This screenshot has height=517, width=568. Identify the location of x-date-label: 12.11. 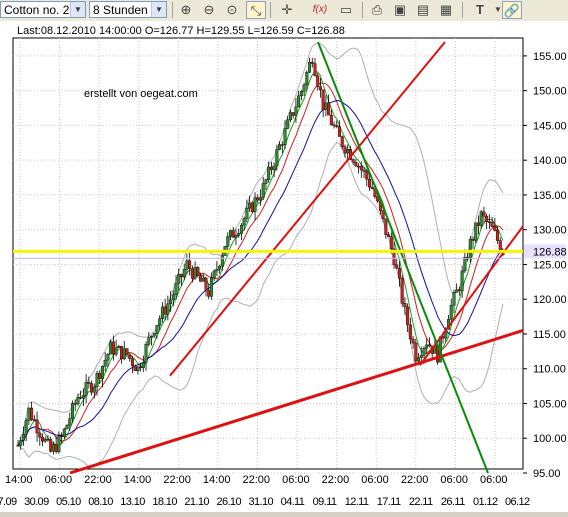
(357, 502).